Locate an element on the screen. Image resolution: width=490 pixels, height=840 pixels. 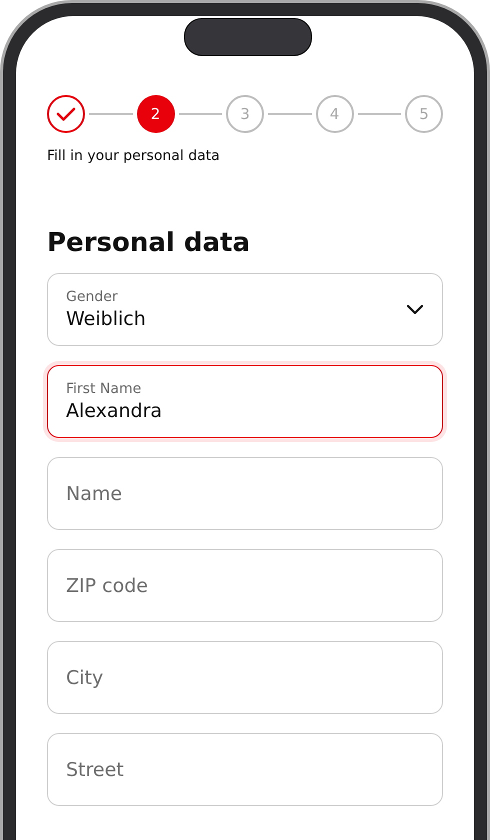
section-heading: Personal data is located at coordinates (149, 244).